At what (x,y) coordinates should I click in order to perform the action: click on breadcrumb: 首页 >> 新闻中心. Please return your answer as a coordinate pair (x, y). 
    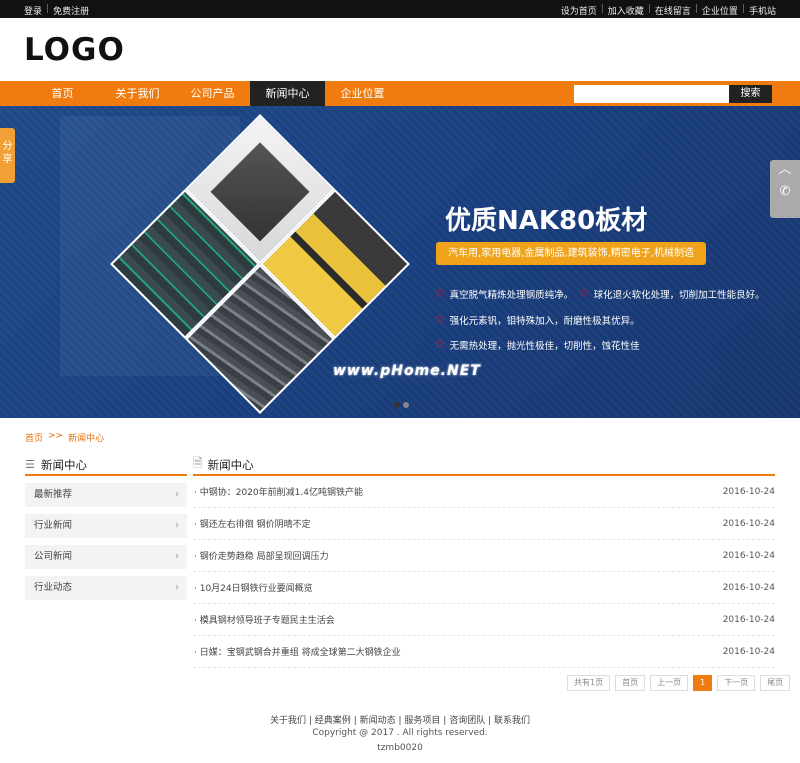
    Looking at the image, I should click on (64, 437).